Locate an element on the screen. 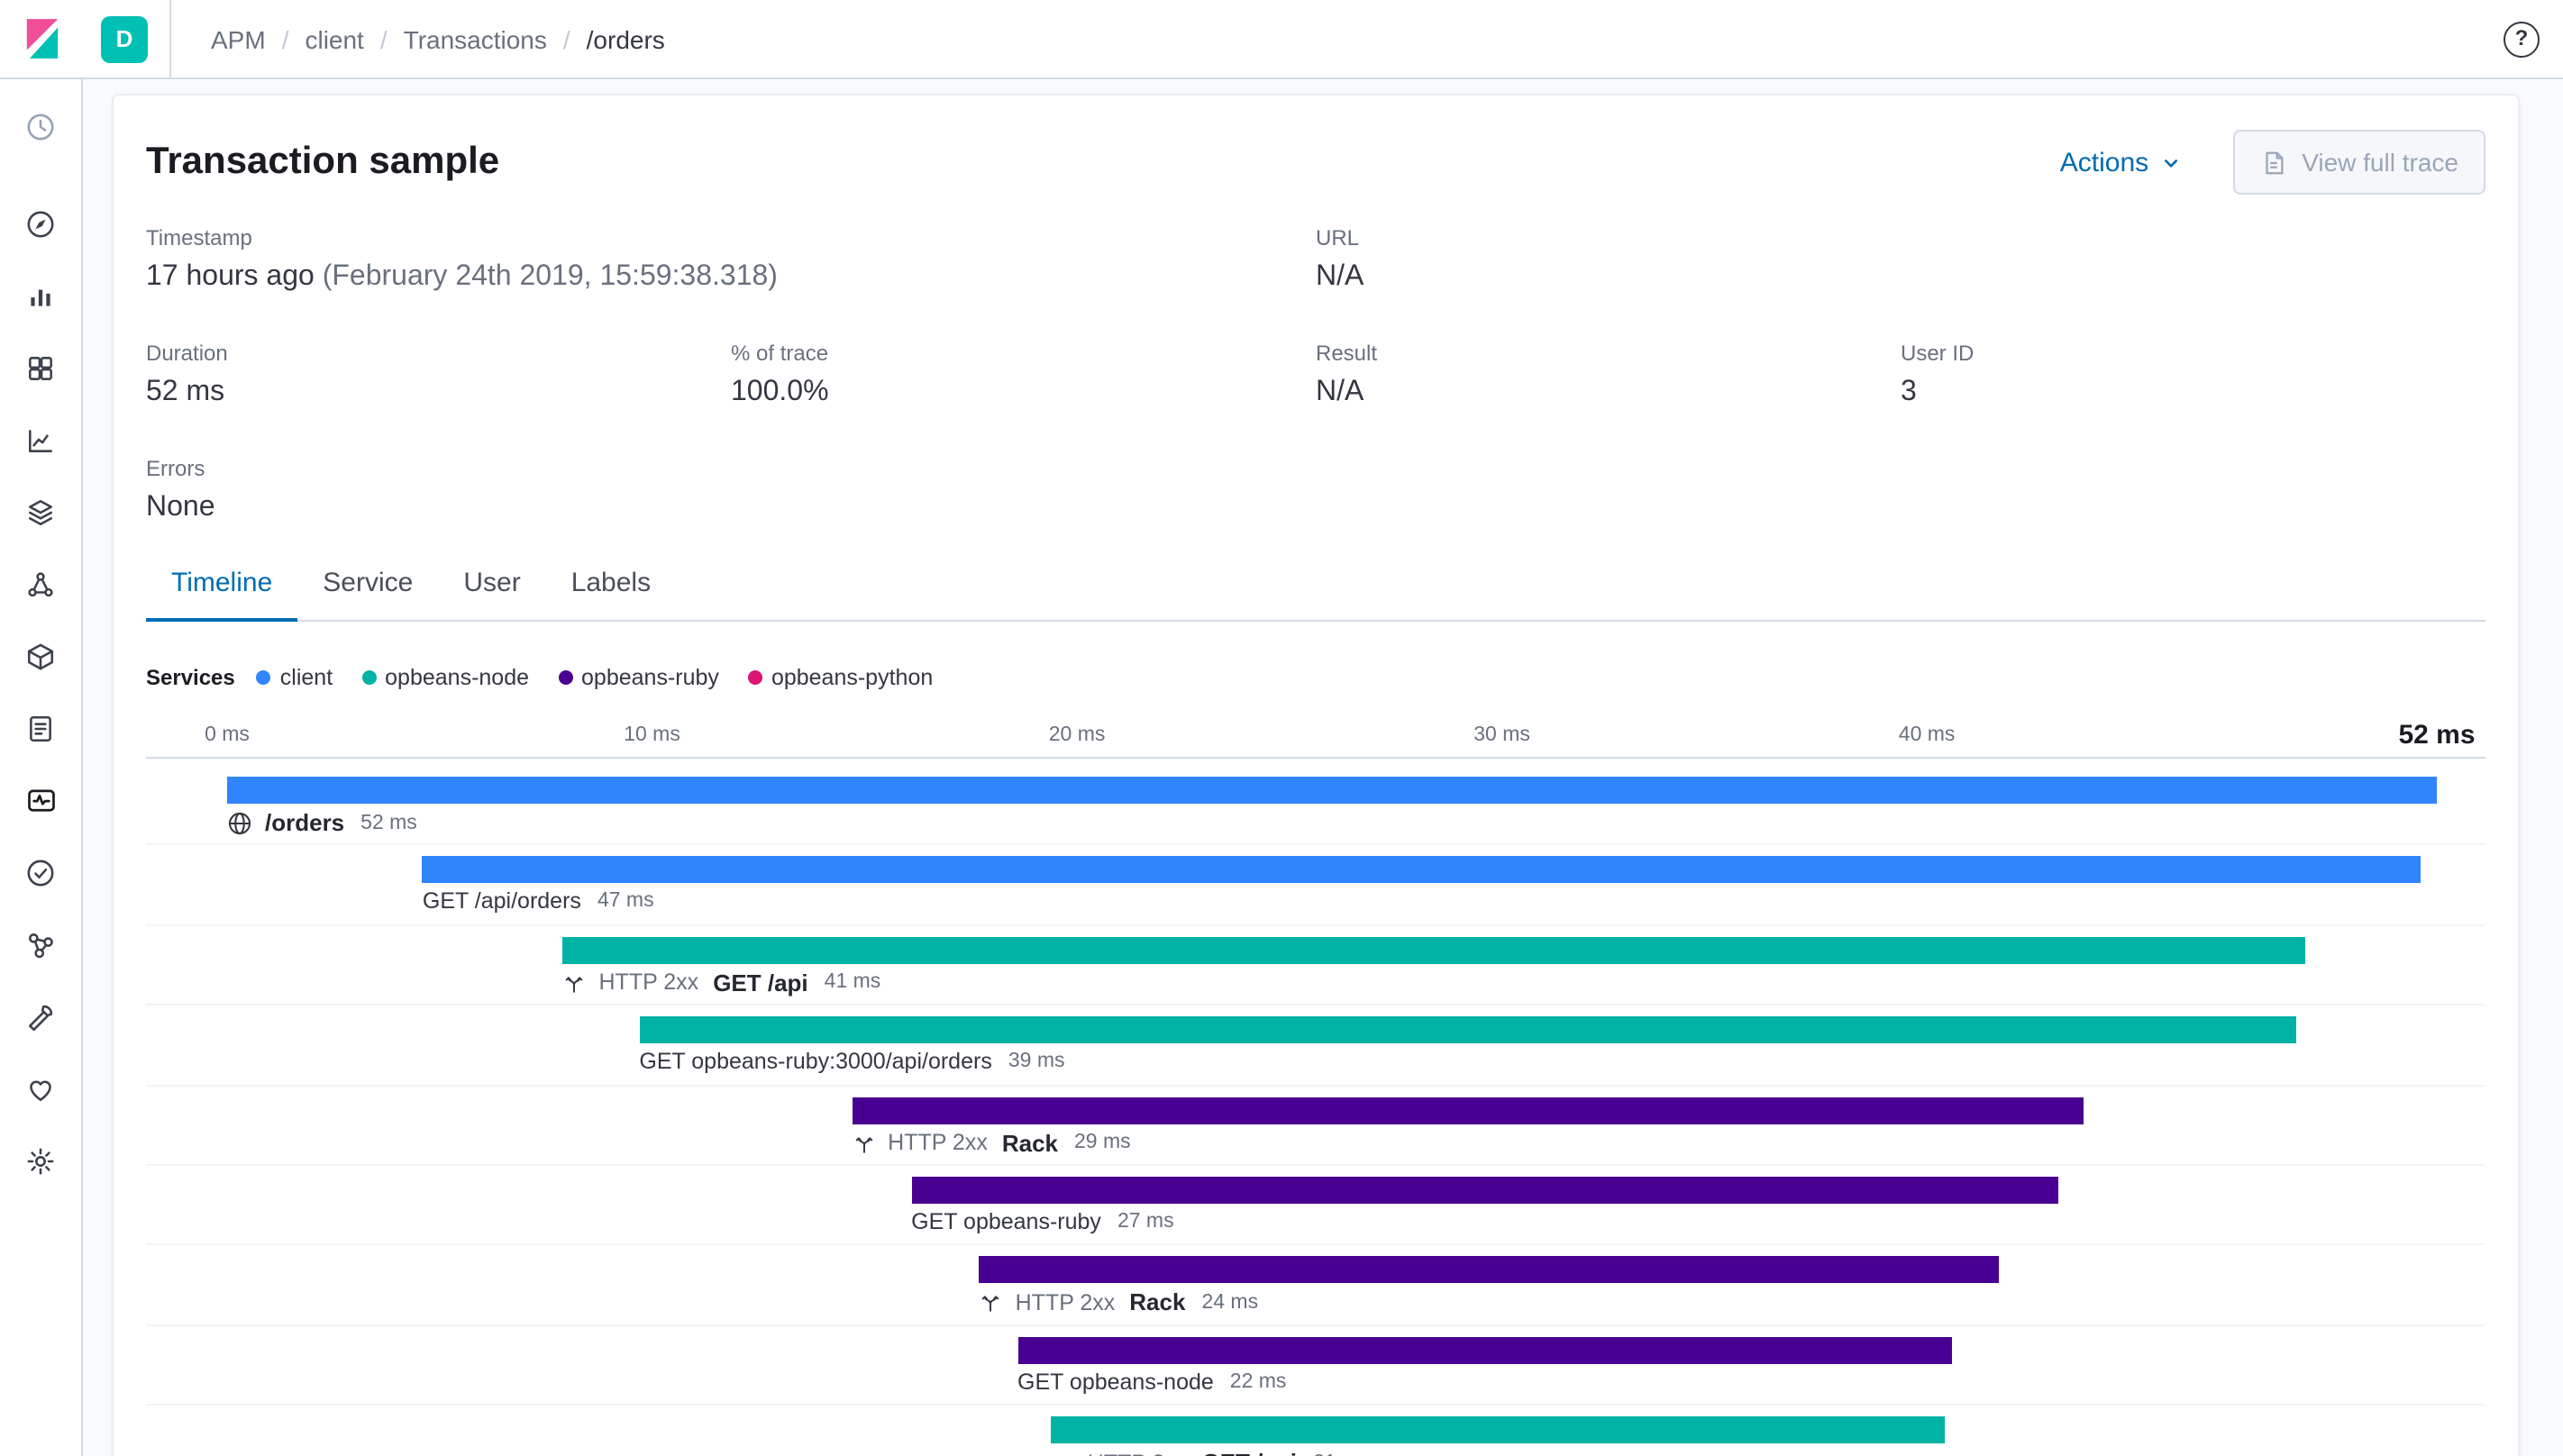 The width and height of the screenshot is (2563, 1456). legend-label: opbeans-ruby is located at coordinates (650, 677).